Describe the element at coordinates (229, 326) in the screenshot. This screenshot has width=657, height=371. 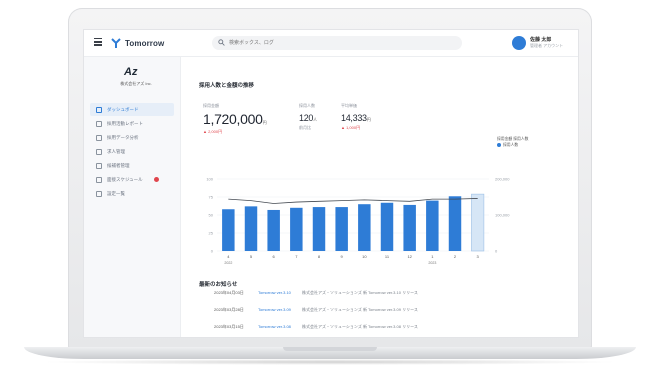
I see `news-date: 2023年03月15日` at that location.